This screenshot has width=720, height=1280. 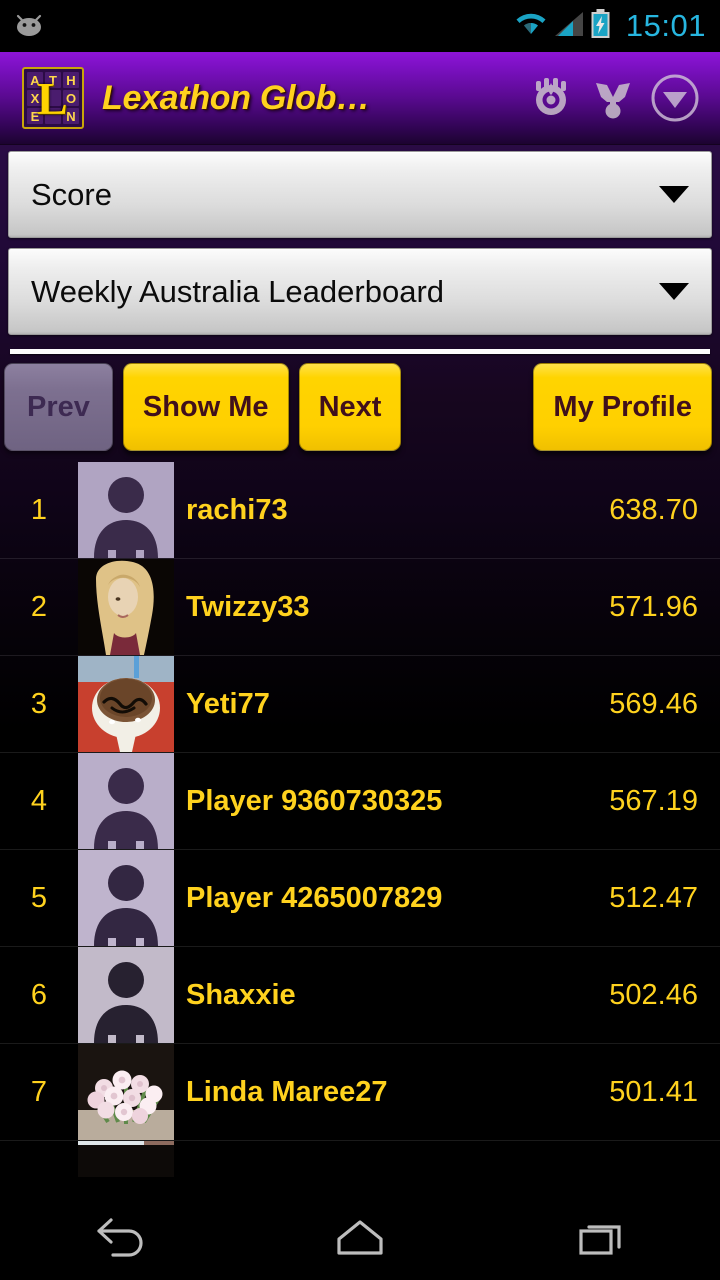 I want to click on score-cell: 567.19, so click(x=653, y=800).